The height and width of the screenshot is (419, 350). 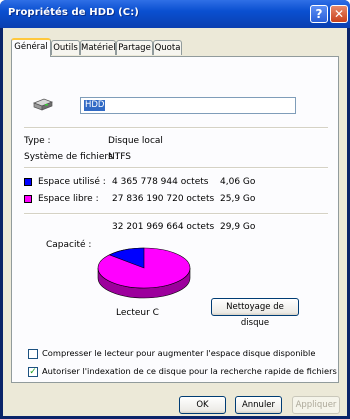 What do you see at coordinates (28, 199) in the screenshot?
I see `free-space-swatch` at bounding box center [28, 199].